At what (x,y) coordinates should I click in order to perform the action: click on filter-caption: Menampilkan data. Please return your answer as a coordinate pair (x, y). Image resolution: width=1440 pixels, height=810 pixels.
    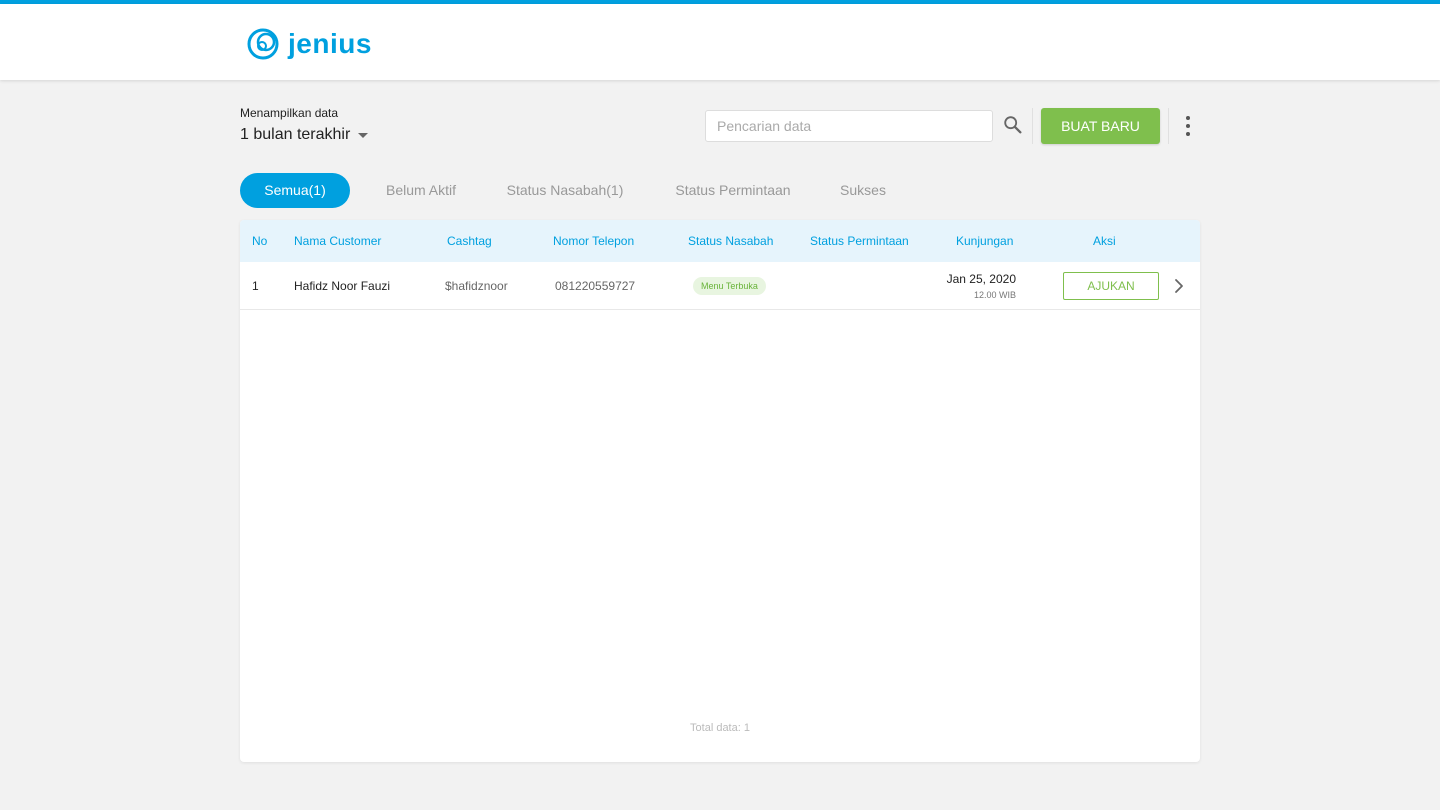
    Looking at the image, I should click on (289, 113).